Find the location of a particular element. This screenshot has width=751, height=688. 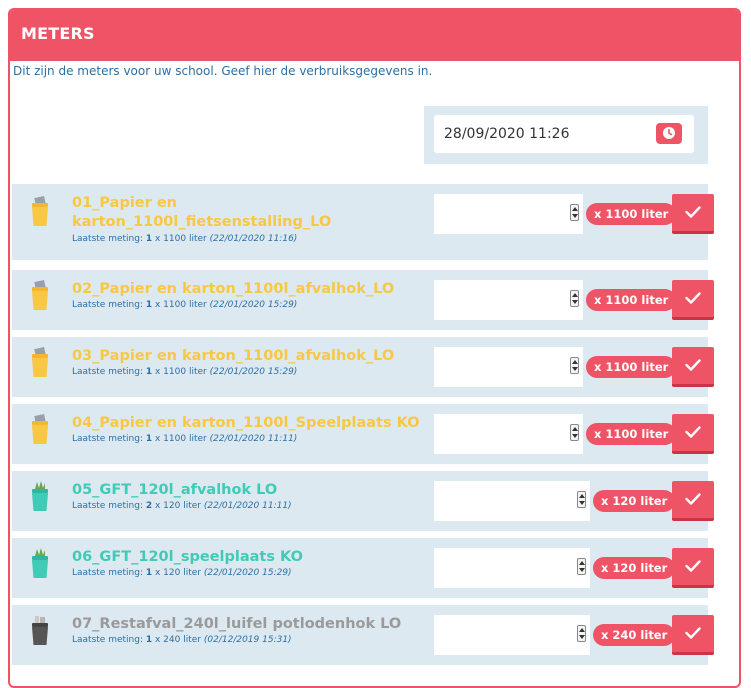

meter-title: 03_Papier en karton_1100l_afvalhok_LO is located at coordinates (233, 356).